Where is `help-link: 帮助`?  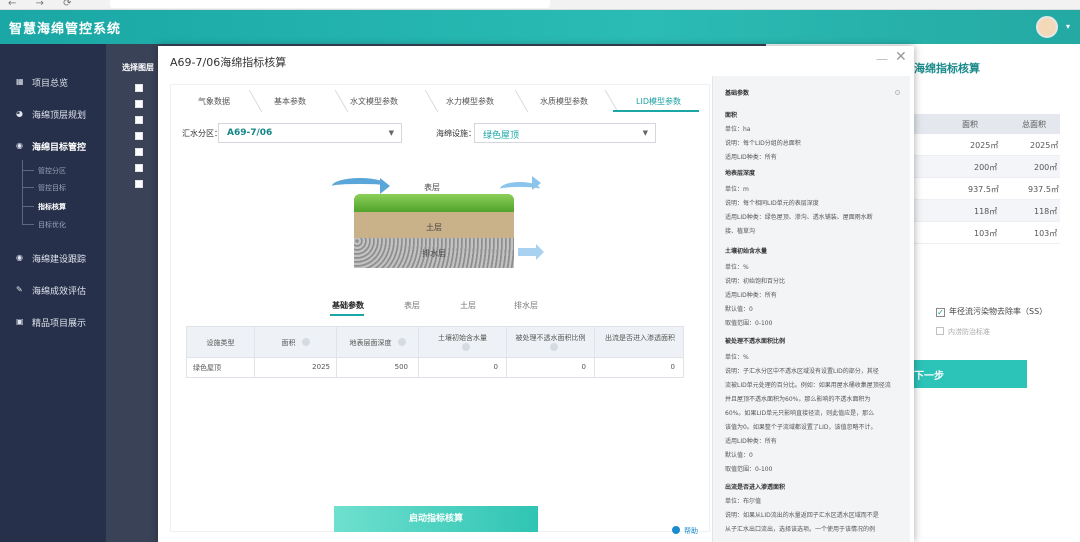 help-link: 帮助 is located at coordinates (685, 531).